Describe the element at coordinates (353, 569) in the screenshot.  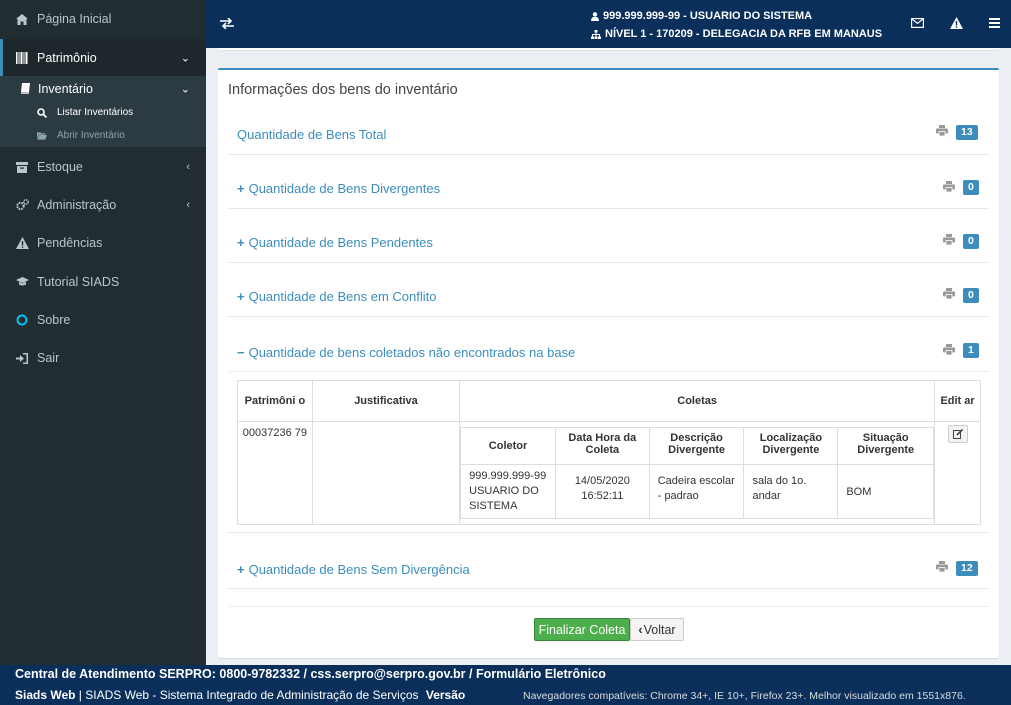
I see `section-link: + Quantidade de Bens Sem Divergência` at that location.